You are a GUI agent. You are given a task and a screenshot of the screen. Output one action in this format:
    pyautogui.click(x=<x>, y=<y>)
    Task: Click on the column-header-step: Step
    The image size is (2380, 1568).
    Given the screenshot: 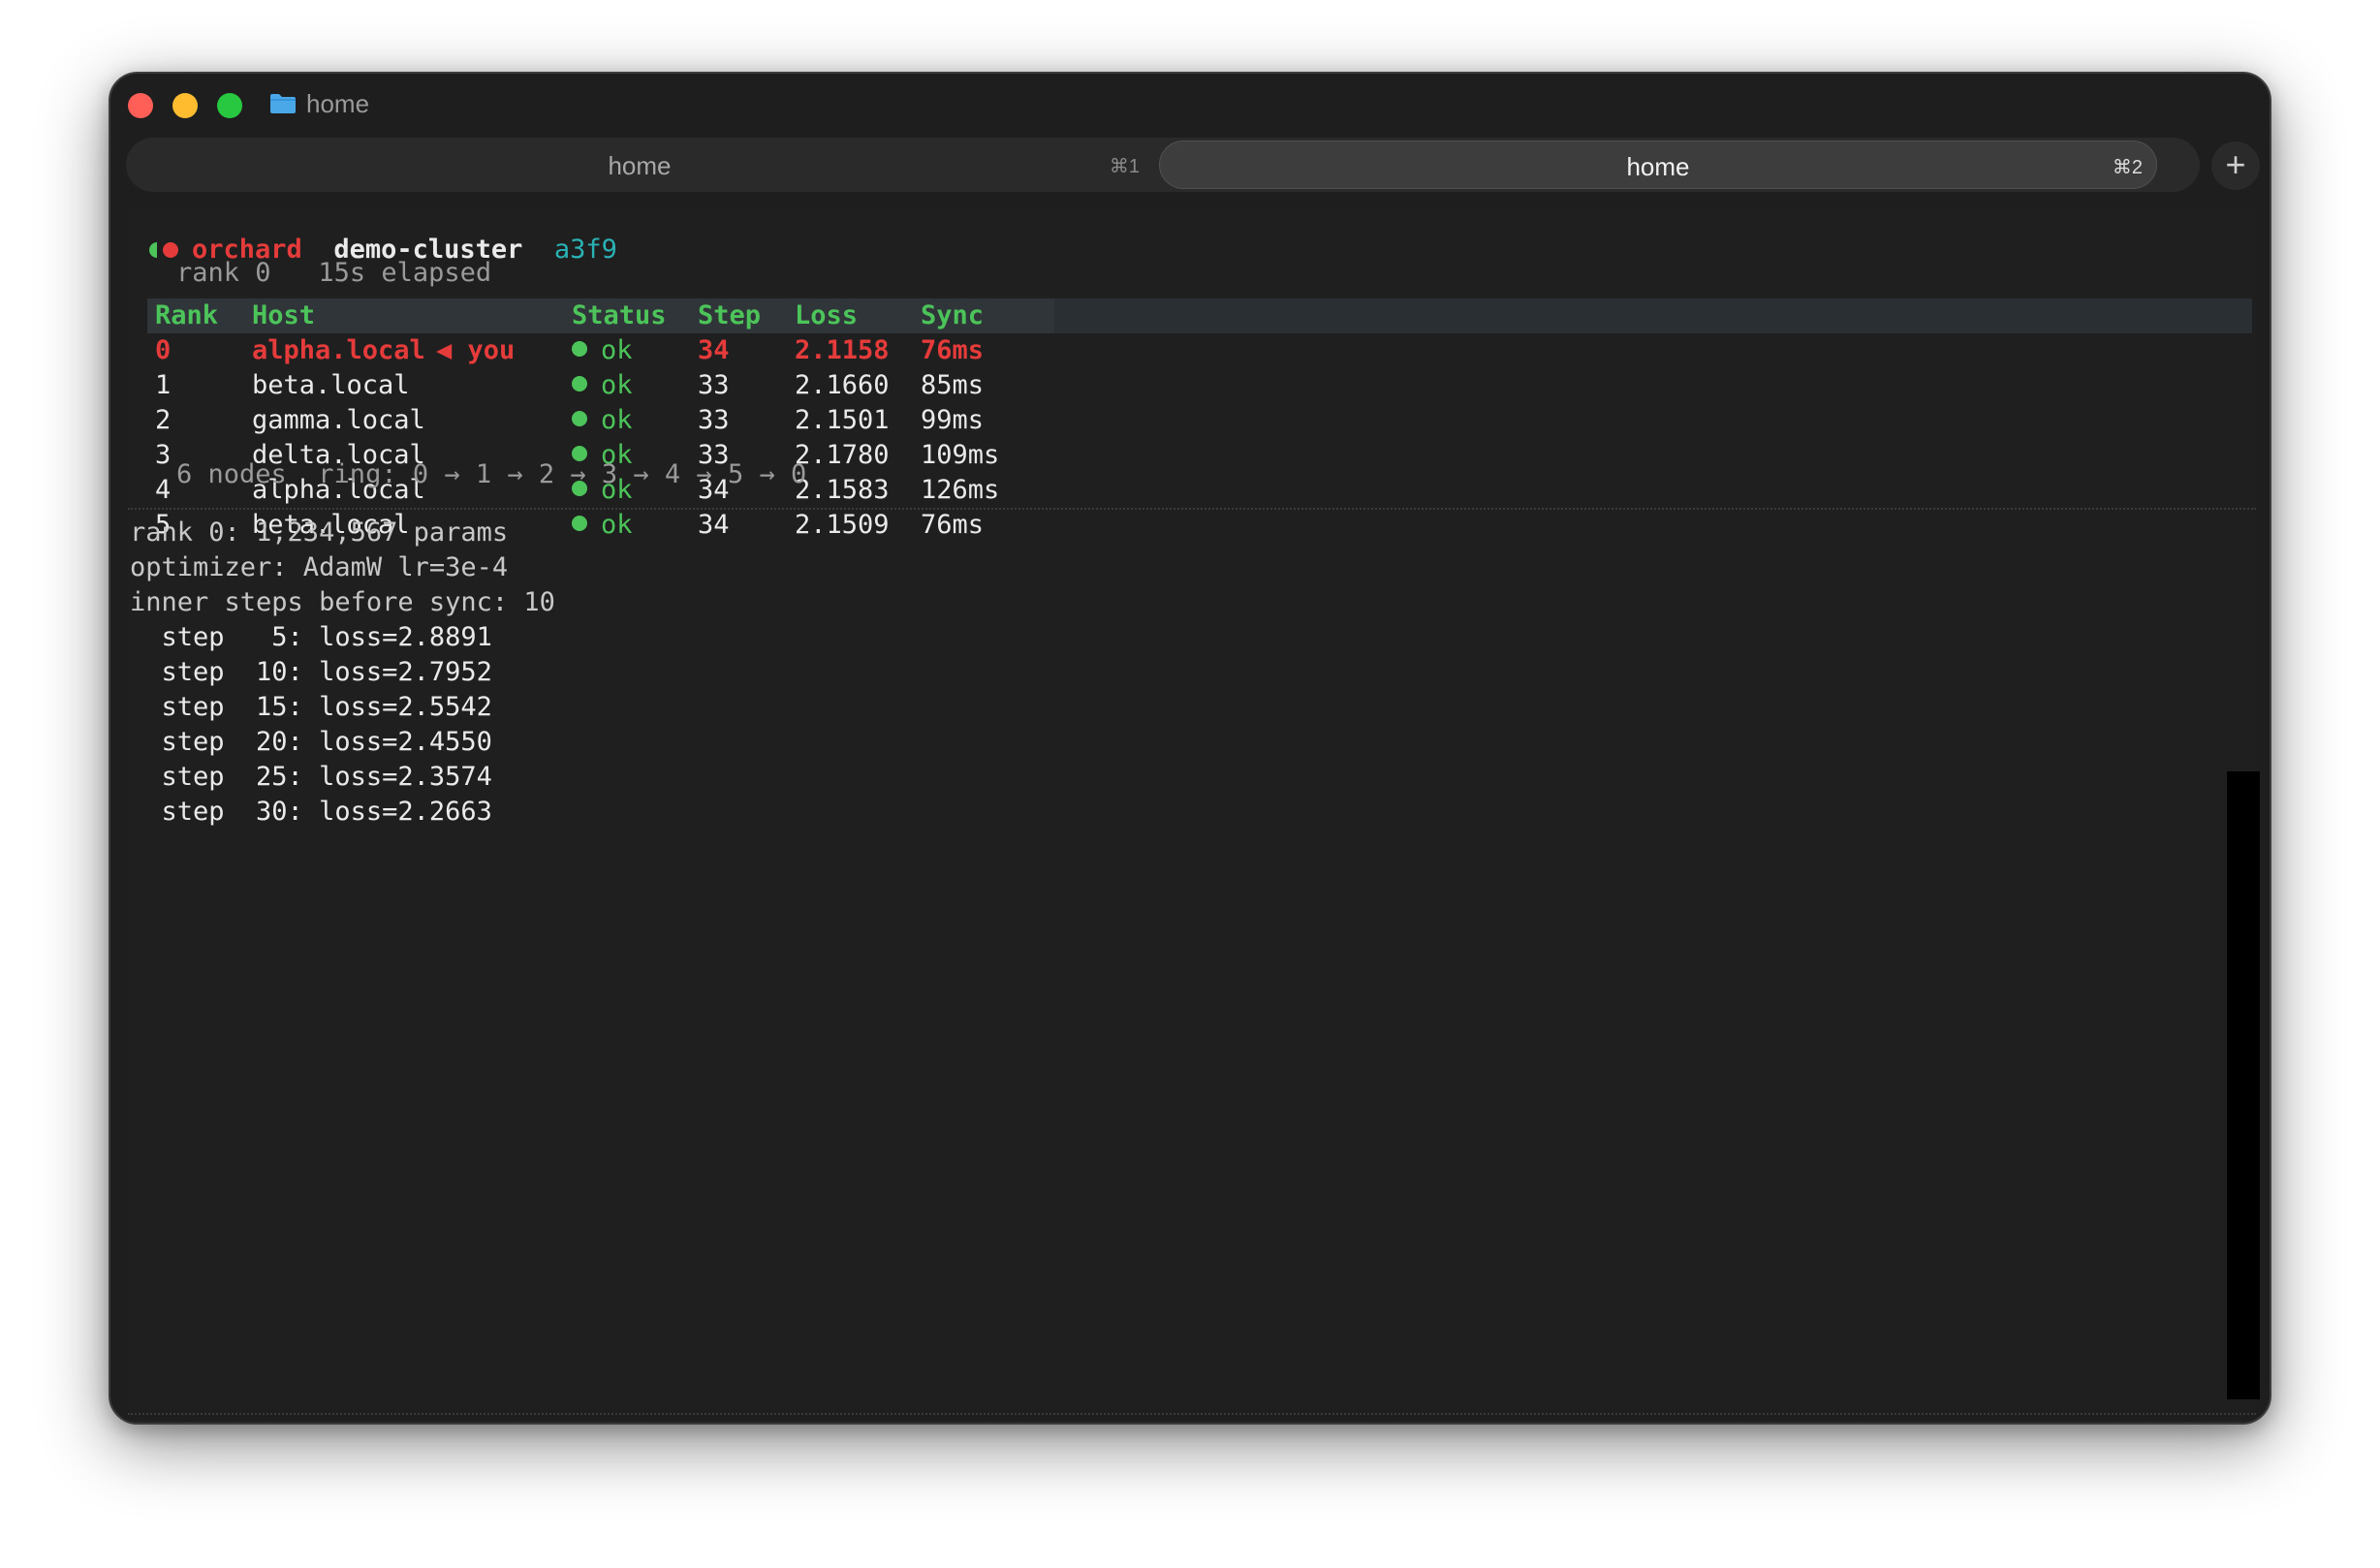 What is the action you would take?
    pyautogui.click(x=730, y=315)
    